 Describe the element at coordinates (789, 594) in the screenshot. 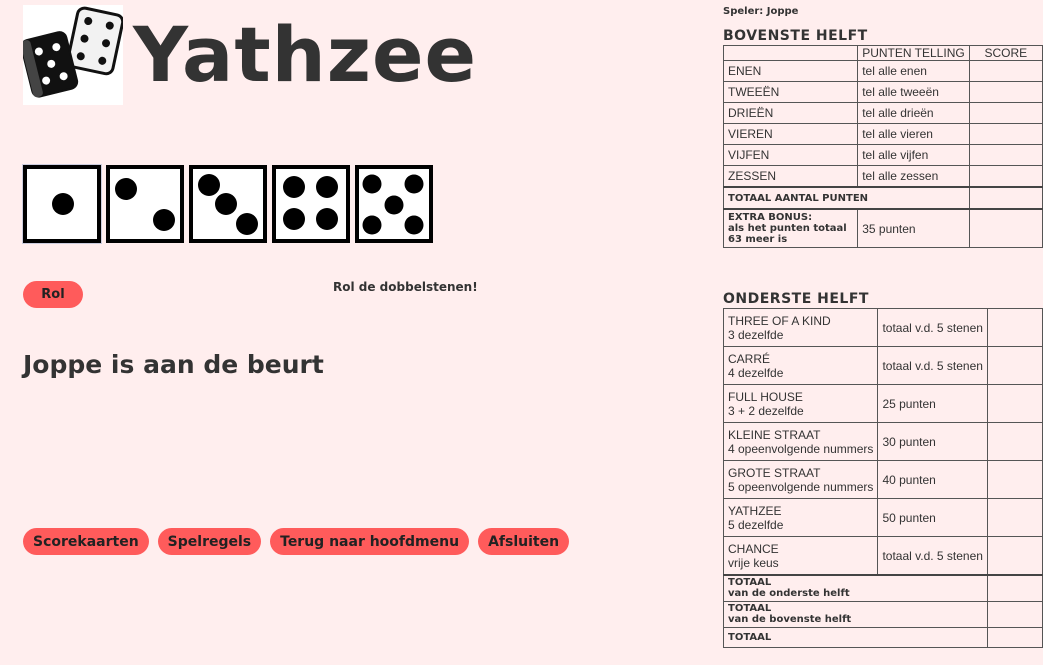

I see `lower-total-desc: van de onderste helft` at that location.